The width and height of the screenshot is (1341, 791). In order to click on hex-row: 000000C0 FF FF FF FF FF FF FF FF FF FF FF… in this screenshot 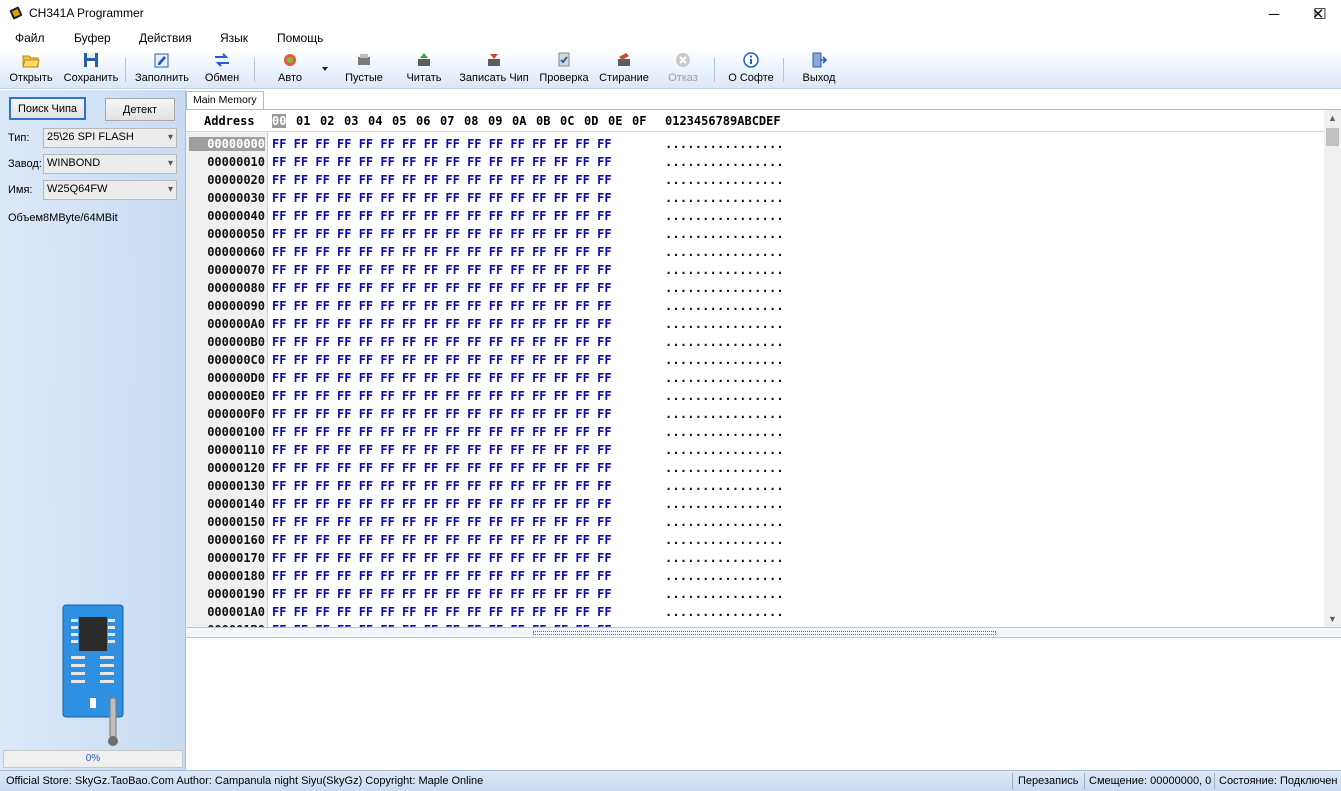, I will do `click(755, 359)`.